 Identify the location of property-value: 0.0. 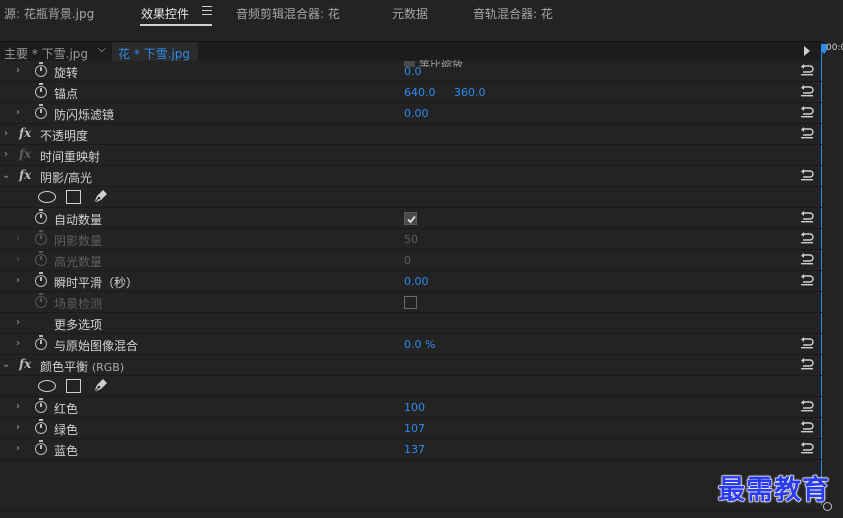
(413, 71).